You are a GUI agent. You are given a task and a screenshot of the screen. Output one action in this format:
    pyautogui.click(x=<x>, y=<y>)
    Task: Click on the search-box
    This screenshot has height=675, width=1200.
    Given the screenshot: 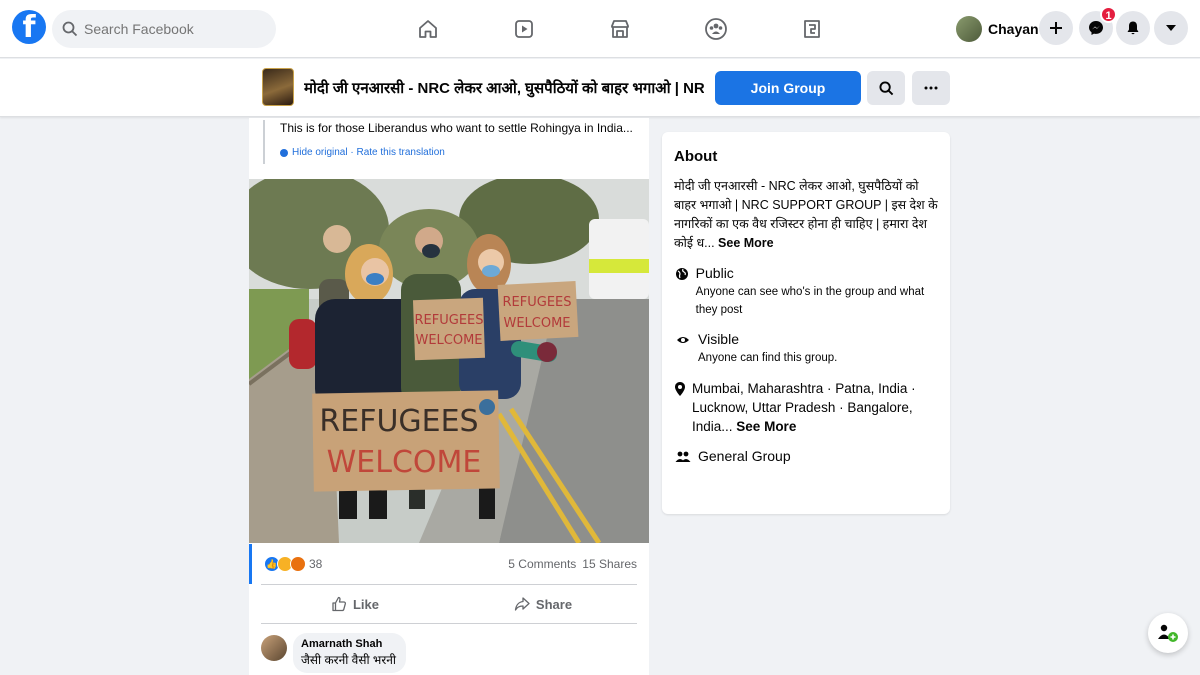 What is the action you would take?
    pyautogui.click(x=164, y=29)
    